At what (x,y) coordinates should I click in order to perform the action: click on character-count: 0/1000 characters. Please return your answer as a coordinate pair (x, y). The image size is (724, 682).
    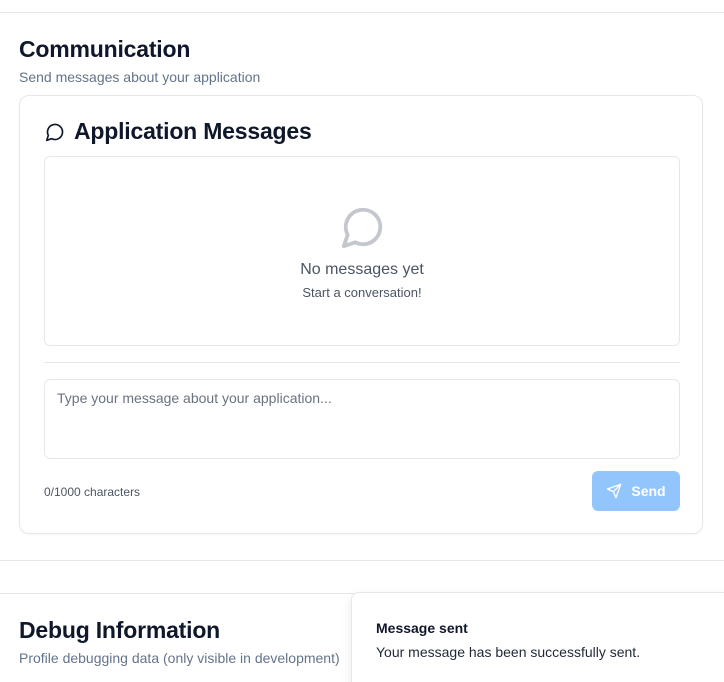
    Looking at the image, I should click on (92, 492).